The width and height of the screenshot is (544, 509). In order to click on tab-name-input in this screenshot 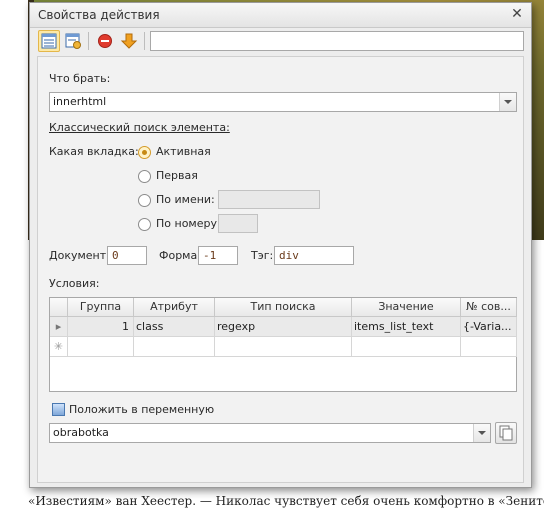, I will do `click(269, 199)`.